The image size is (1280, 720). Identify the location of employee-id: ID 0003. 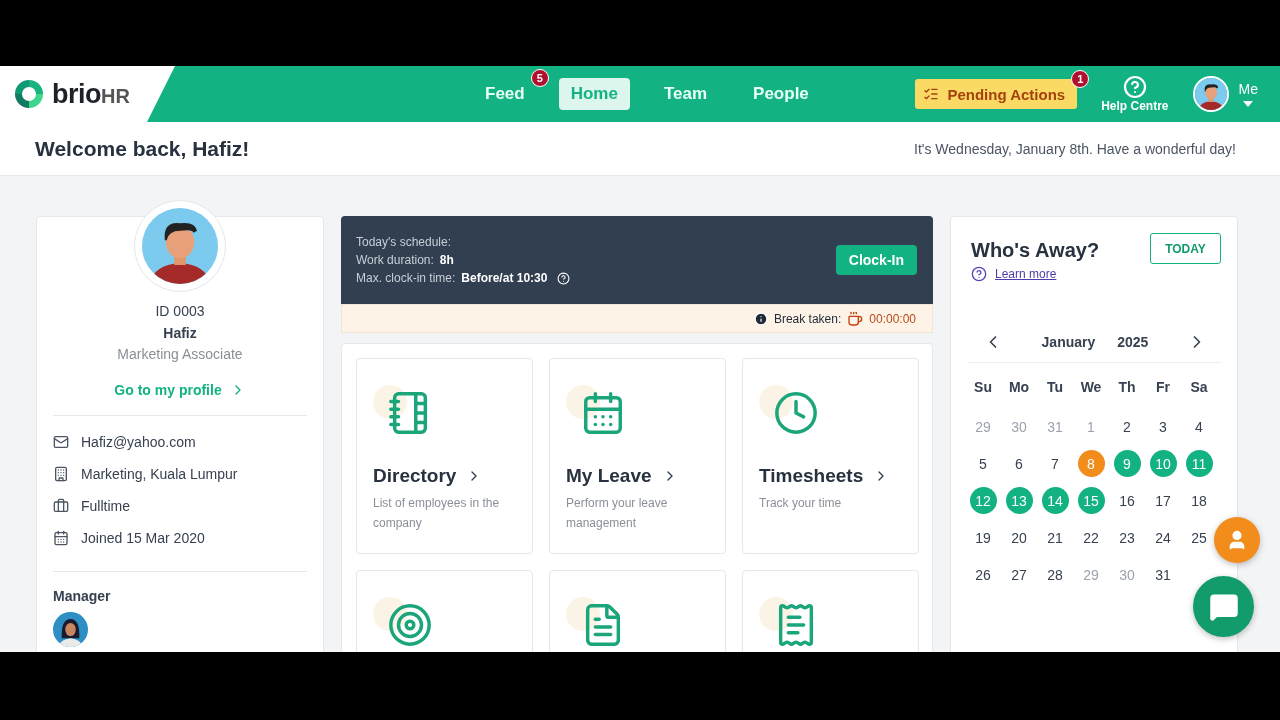
(180, 311).